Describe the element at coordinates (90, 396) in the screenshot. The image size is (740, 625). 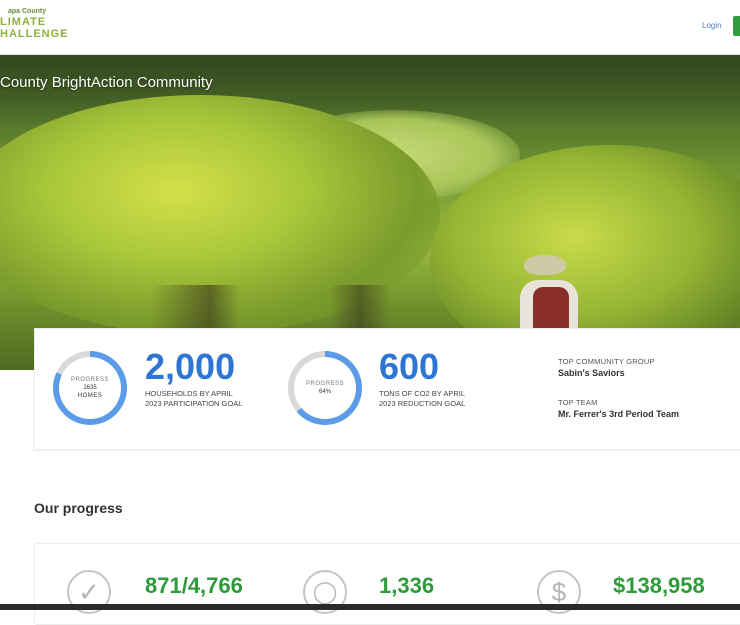
I see `households-ring-unit: HOMES` at that location.